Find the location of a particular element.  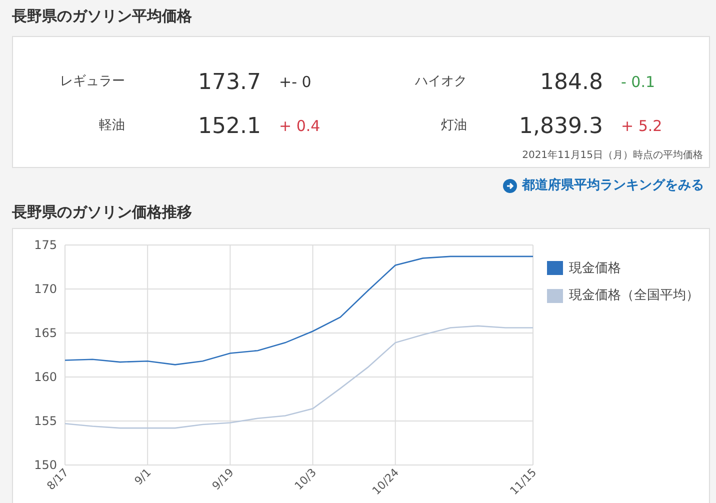

fuel-label: ハイオク is located at coordinates (440, 82).